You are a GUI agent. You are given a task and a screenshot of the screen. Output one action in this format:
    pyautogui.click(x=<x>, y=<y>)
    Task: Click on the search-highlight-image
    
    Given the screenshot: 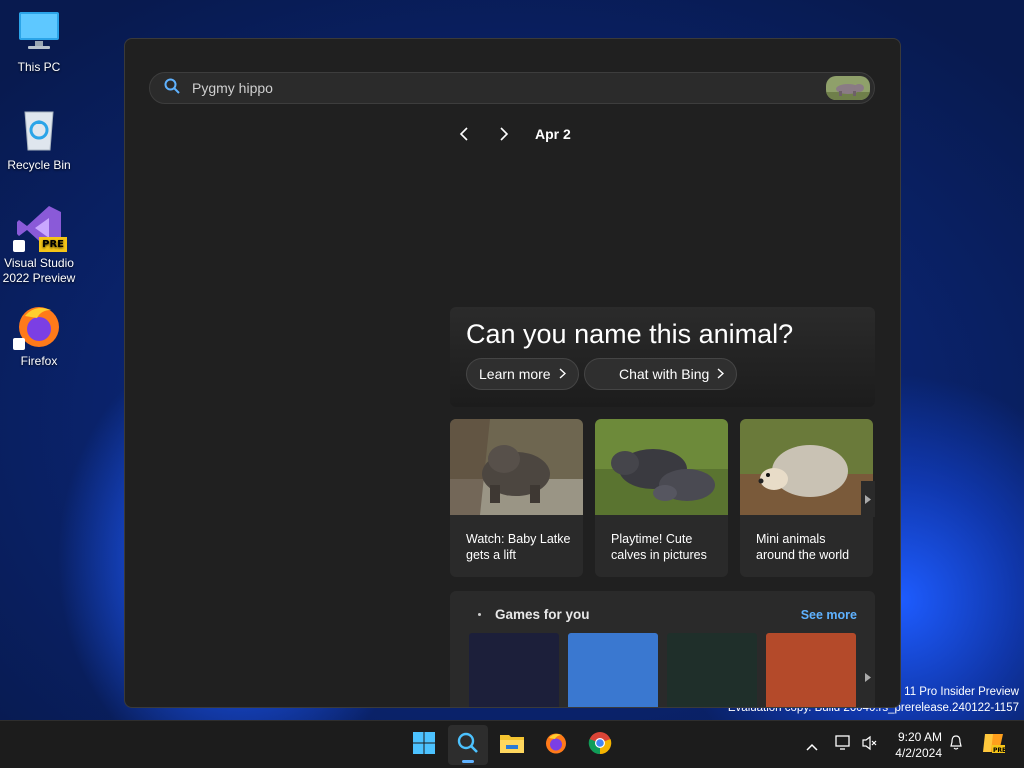 What is the action you would take?
    pyautogui.click(x=848, y=88)
    